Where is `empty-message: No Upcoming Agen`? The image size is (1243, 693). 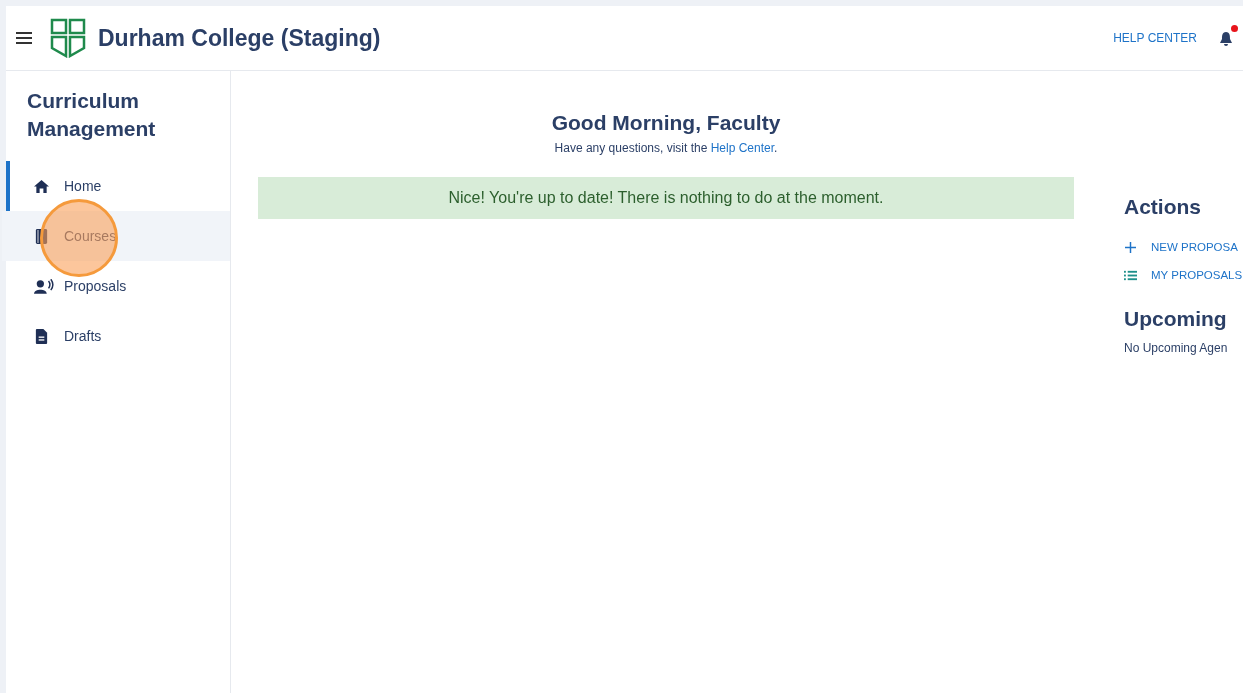 empty-message: No Upcoming Agen is located at coordinates (1176, 348).